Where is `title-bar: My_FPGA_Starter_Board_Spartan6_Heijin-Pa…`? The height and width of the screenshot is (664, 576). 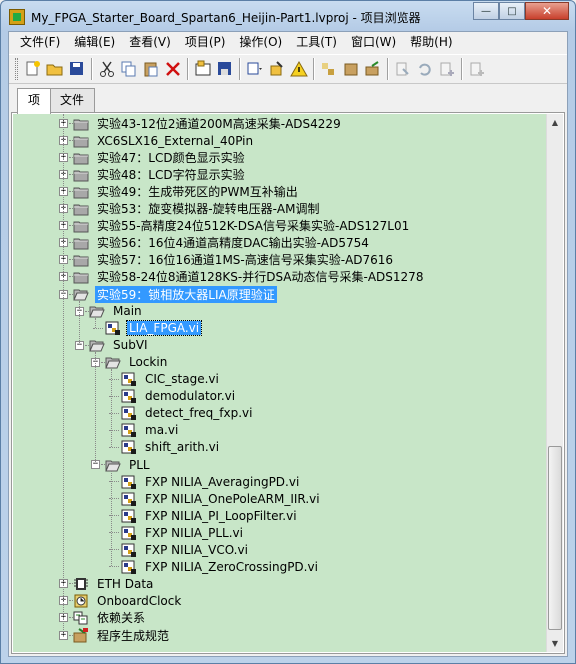 title-bar: My_FPGA_Starter_Board_Spartan6_Heijin-Pa… is located at coordinates (288, 16).